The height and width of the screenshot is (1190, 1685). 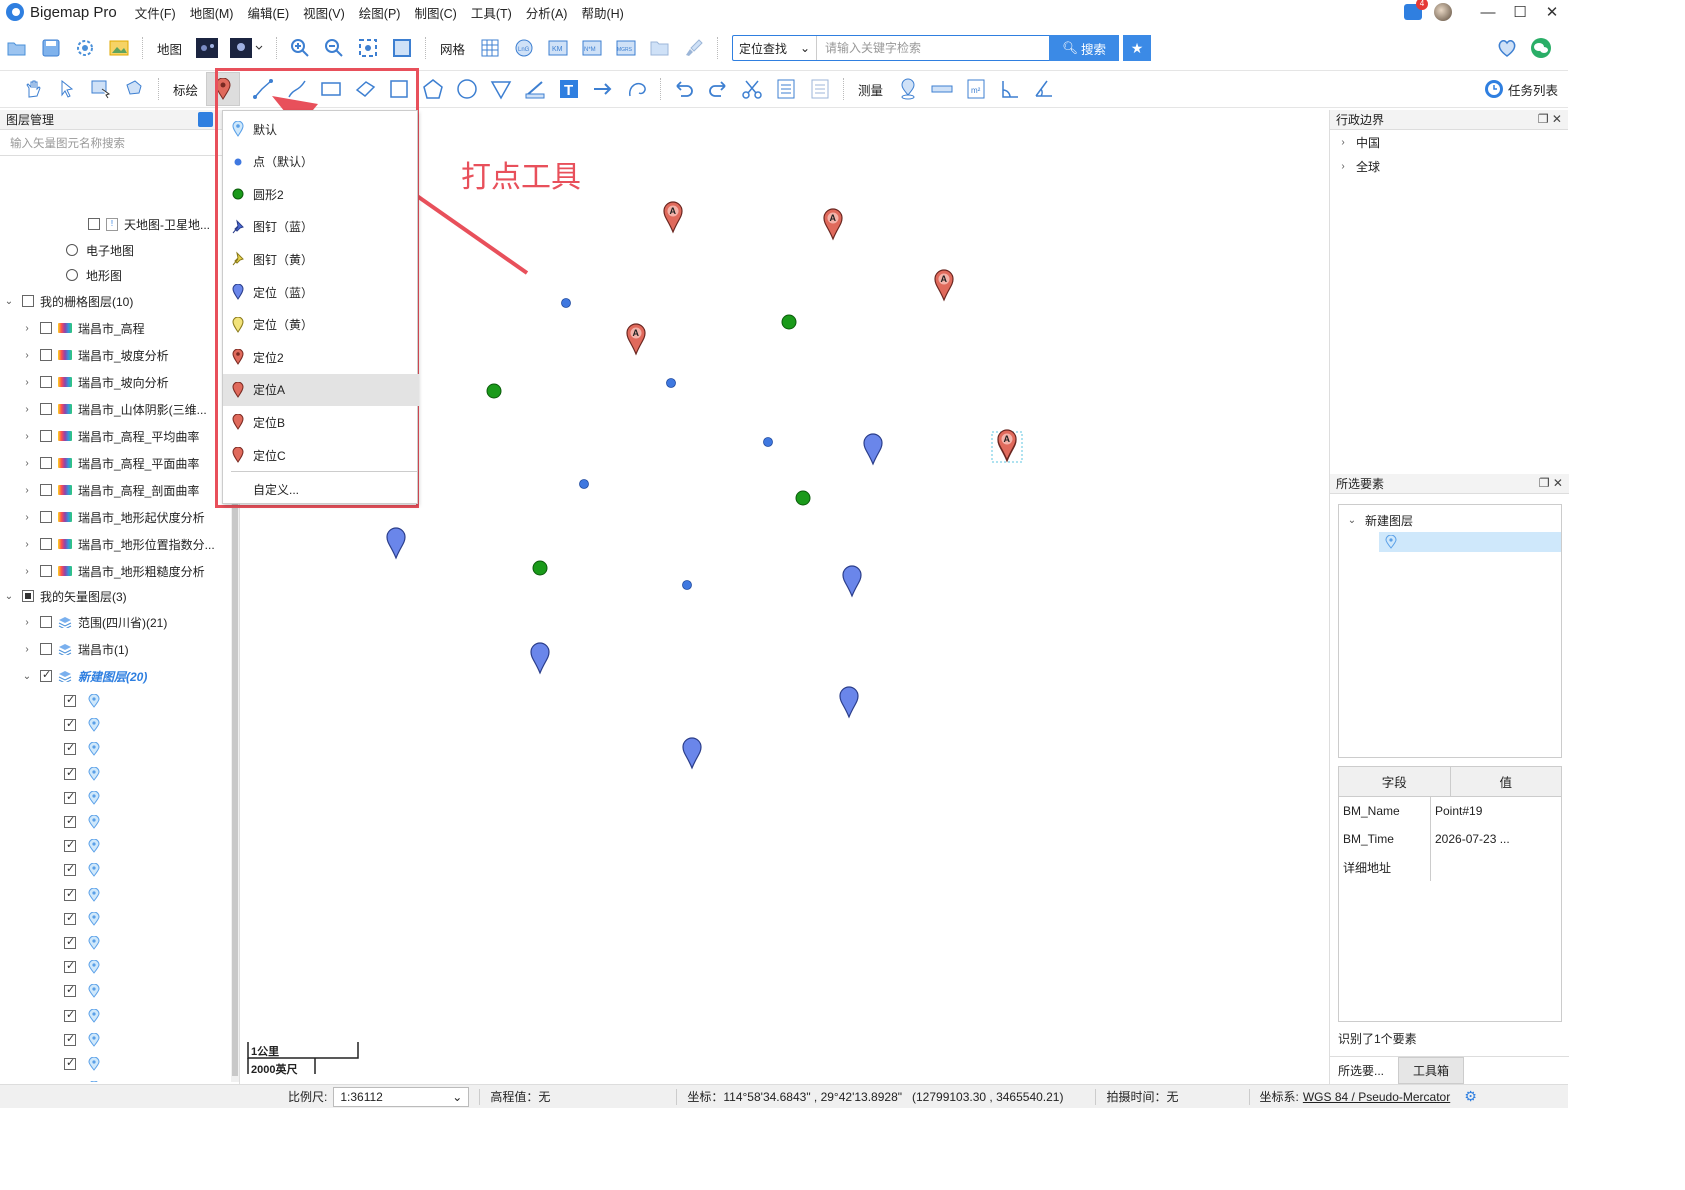 What do you see at coordinates (247, 48) in the screenshot?
I see `satellite-map-dropdown-icon` at bounding box center [247, 48].